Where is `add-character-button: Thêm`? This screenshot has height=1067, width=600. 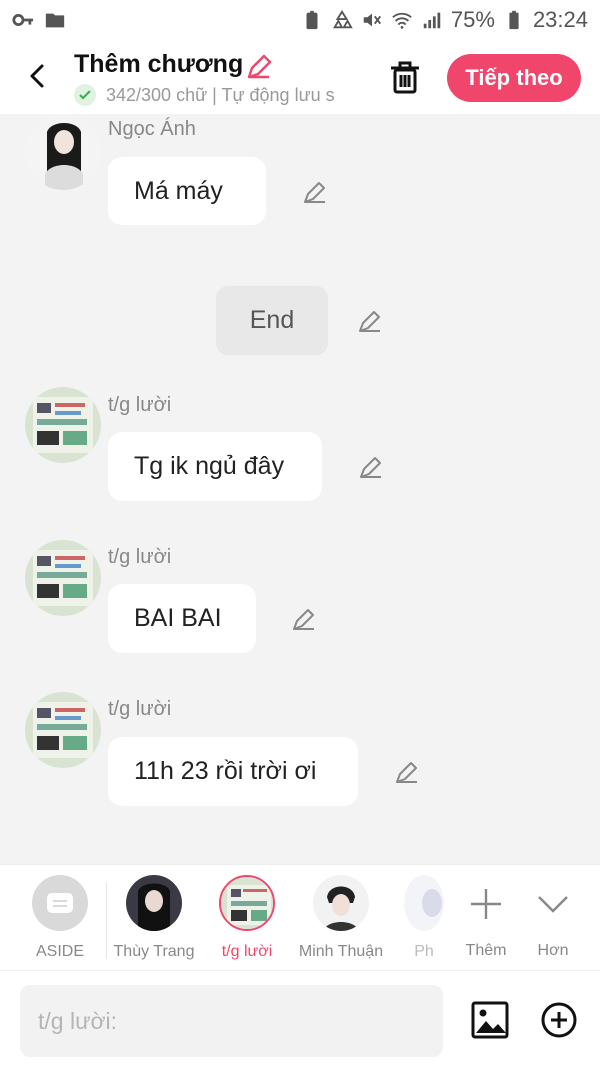 add-character-button: Thêm is located at coordinates (486, 917).